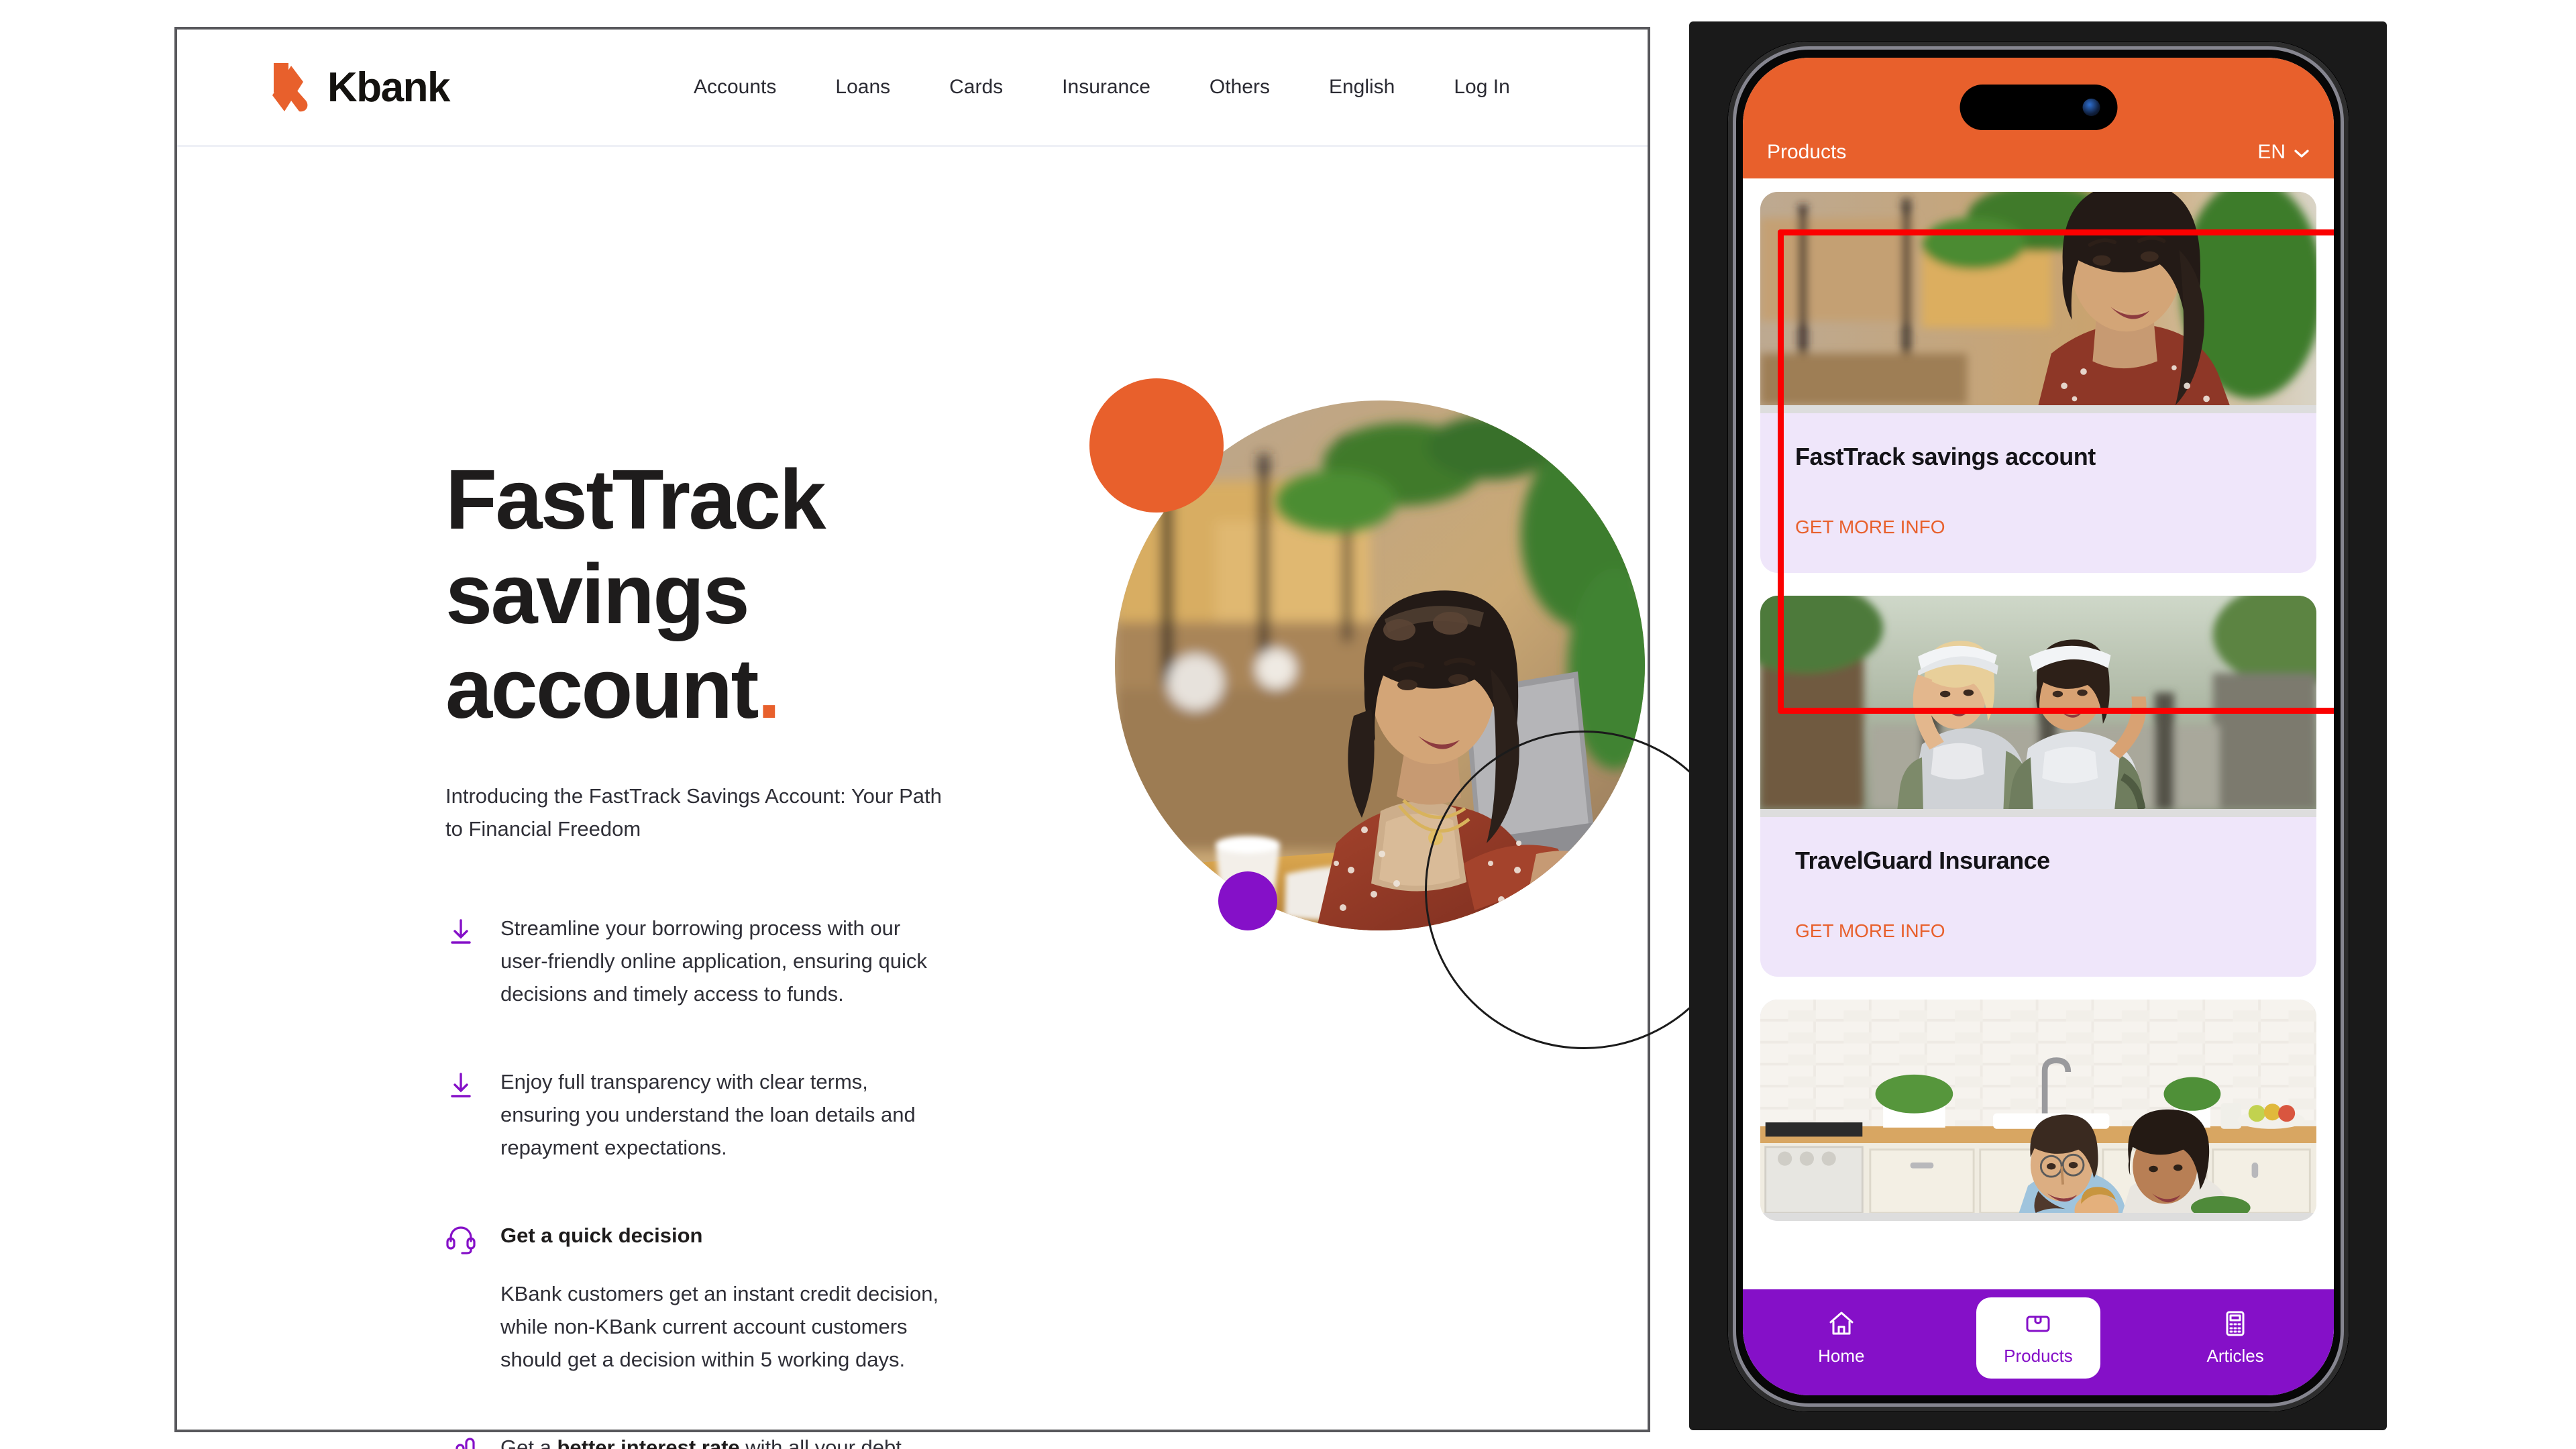  What do you see at coordinates (1361, 87) in the screenshot?
I see `nav-item-english: English` at bounding box center [1361, 87].